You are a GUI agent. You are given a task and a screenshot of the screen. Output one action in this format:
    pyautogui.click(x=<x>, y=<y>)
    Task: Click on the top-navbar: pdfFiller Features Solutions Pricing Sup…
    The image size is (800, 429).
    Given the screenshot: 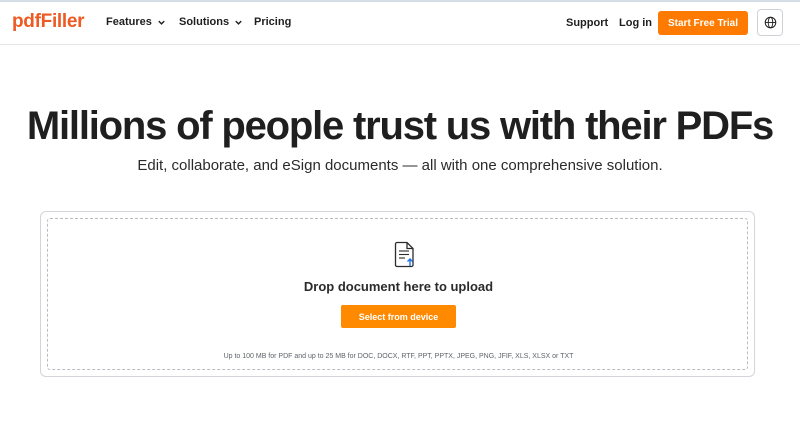 What is the action you would take?
    pyautogui.click(x=400, y=23)
    